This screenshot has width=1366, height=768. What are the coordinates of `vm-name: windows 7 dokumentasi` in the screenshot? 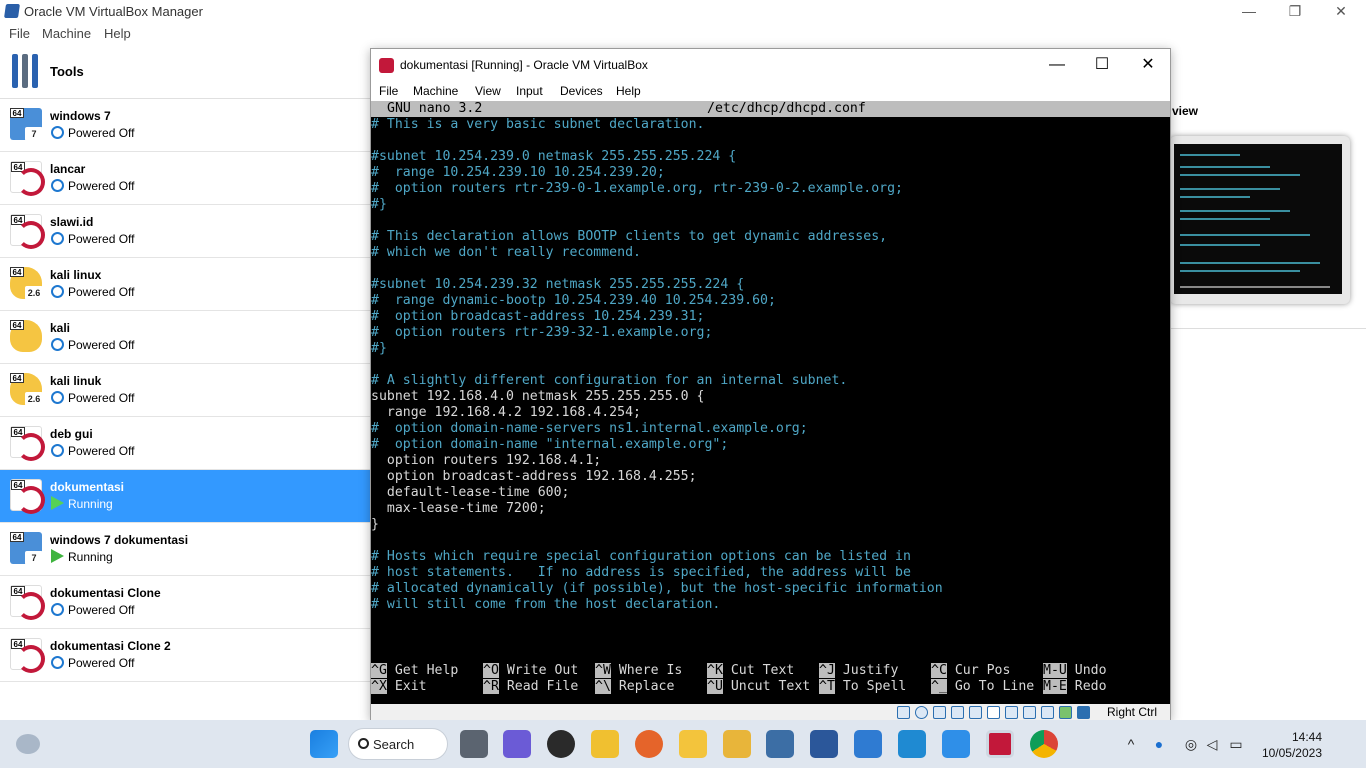 It's located at (119, 540).